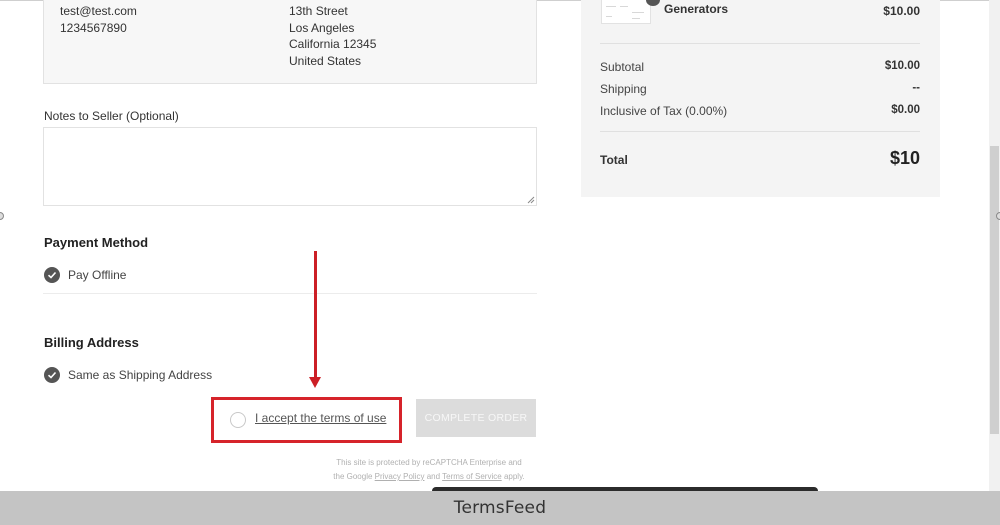 This screenshot has height=525, width=1000. What do you see at coordinates (315, 315) in the screenshot?
I see `annotation-arrow-shaft` at bounding box center [315, 315].